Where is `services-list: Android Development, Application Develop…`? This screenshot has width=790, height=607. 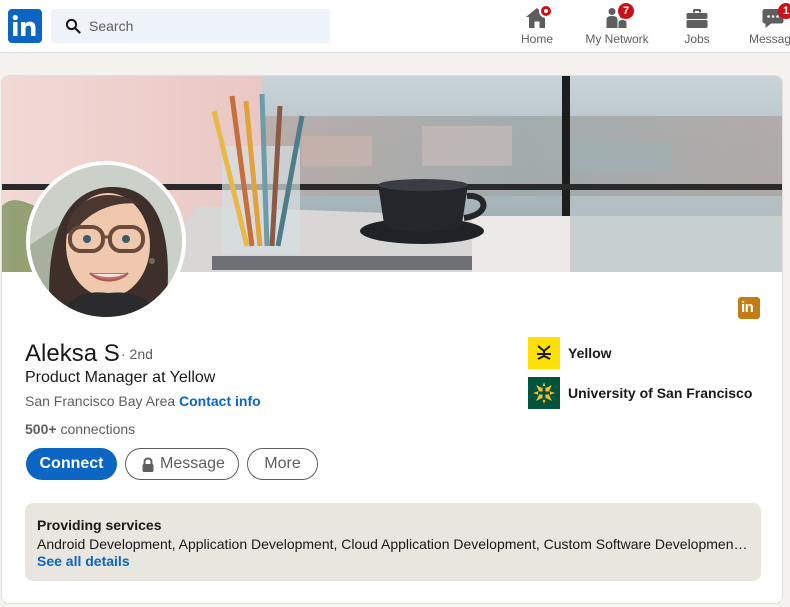
services-list: Android Development, Application Develop… is located at coordinates (393, 544).